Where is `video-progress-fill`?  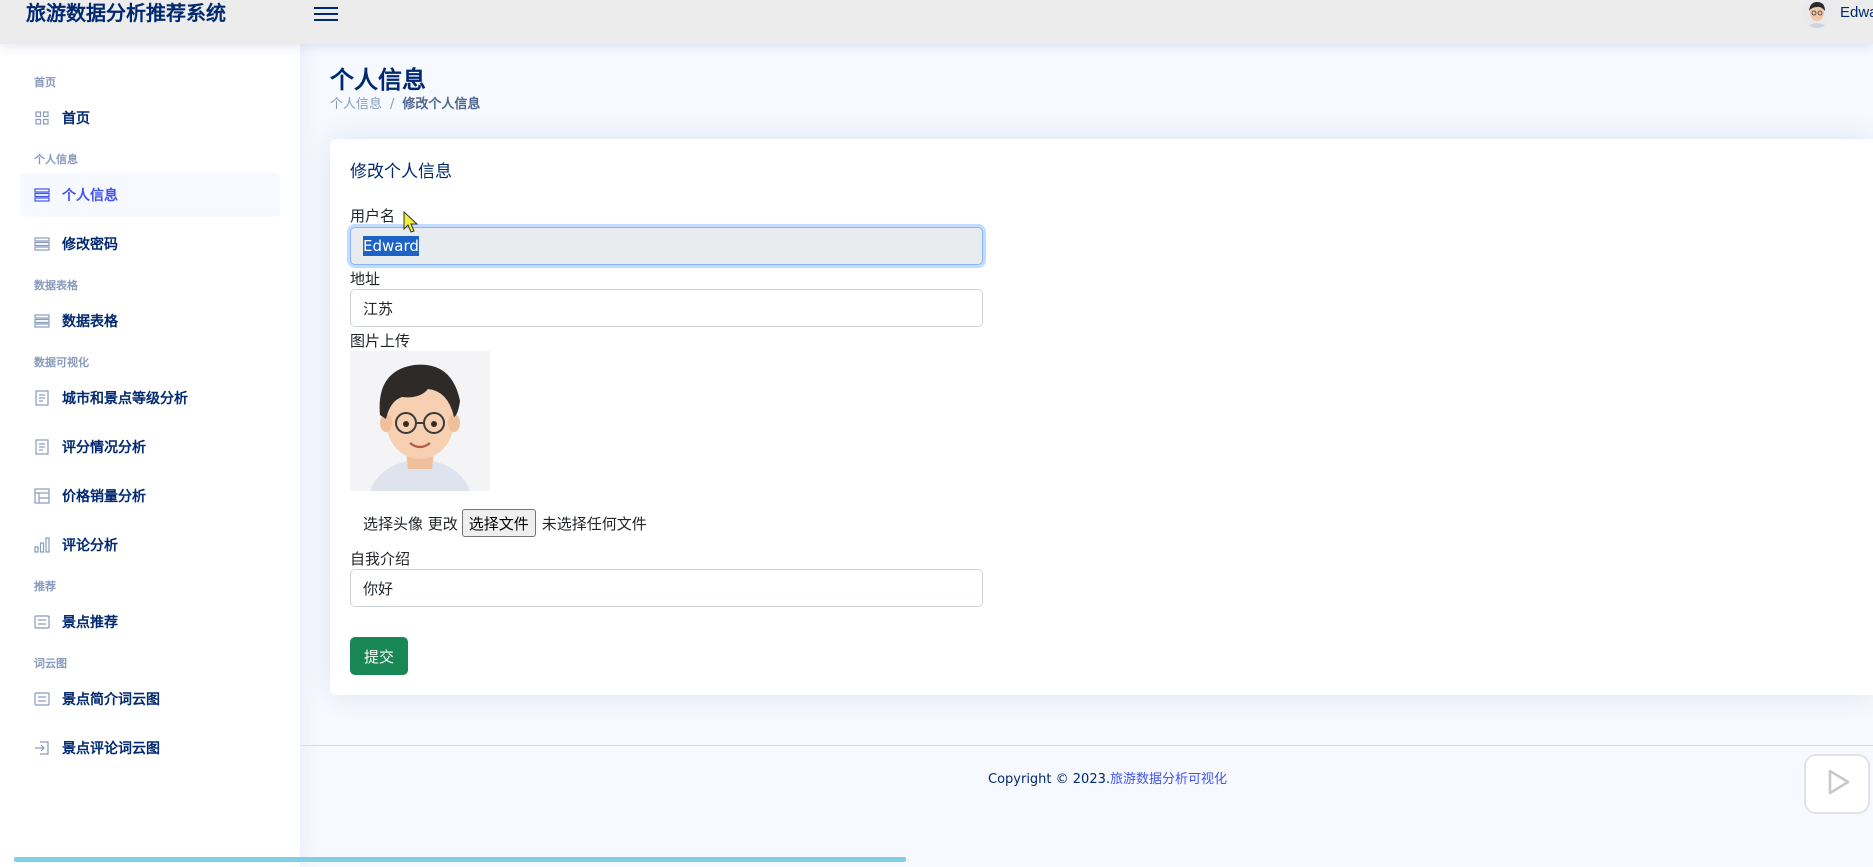 video-progress-fill is located at coordinates (460, 859).